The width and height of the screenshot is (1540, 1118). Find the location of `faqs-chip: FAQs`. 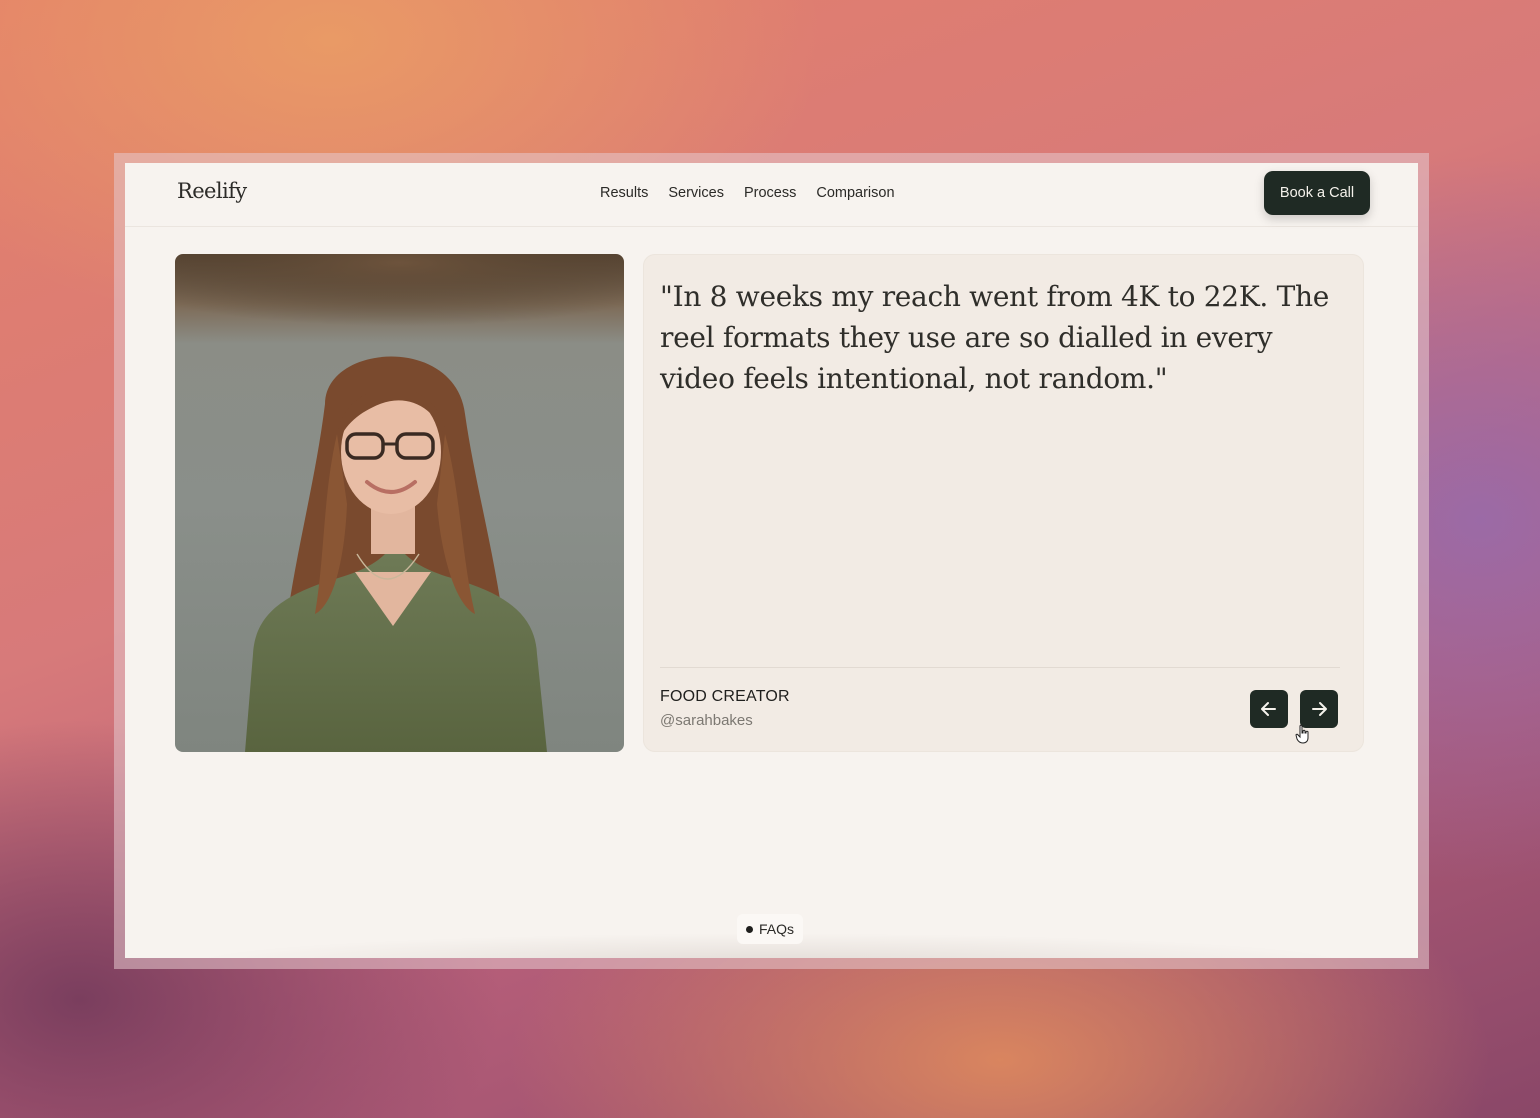

faqs-chip: FAQs is located at coordinates (770, 929).